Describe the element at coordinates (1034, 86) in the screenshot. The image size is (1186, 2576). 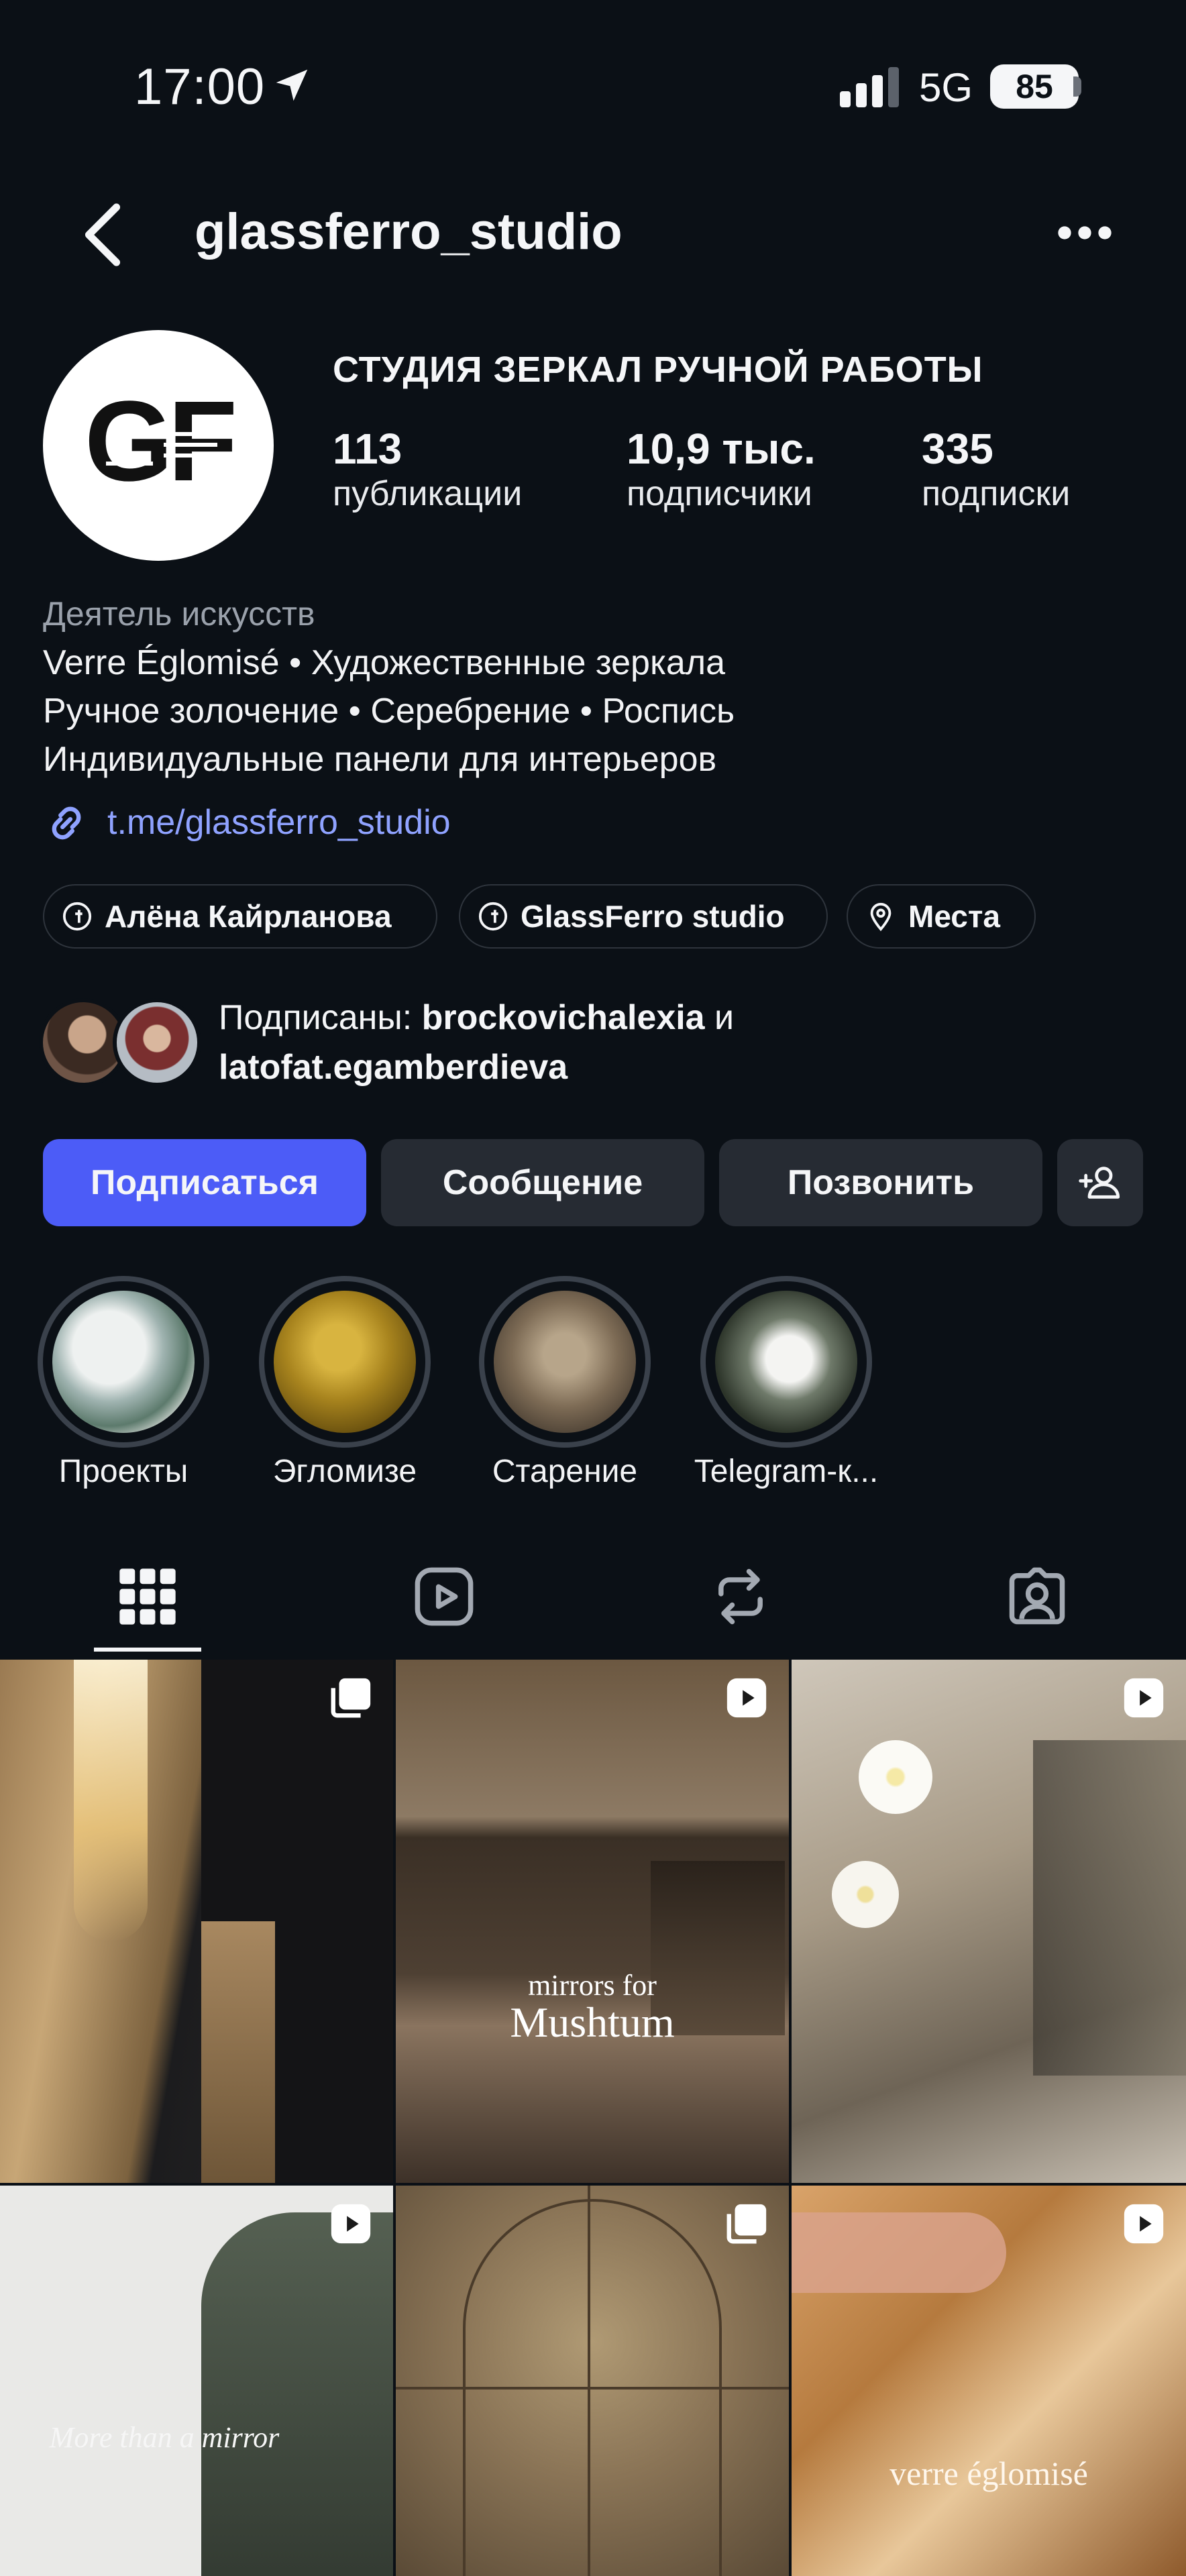
I see `battery-indicator: 85` at that location.